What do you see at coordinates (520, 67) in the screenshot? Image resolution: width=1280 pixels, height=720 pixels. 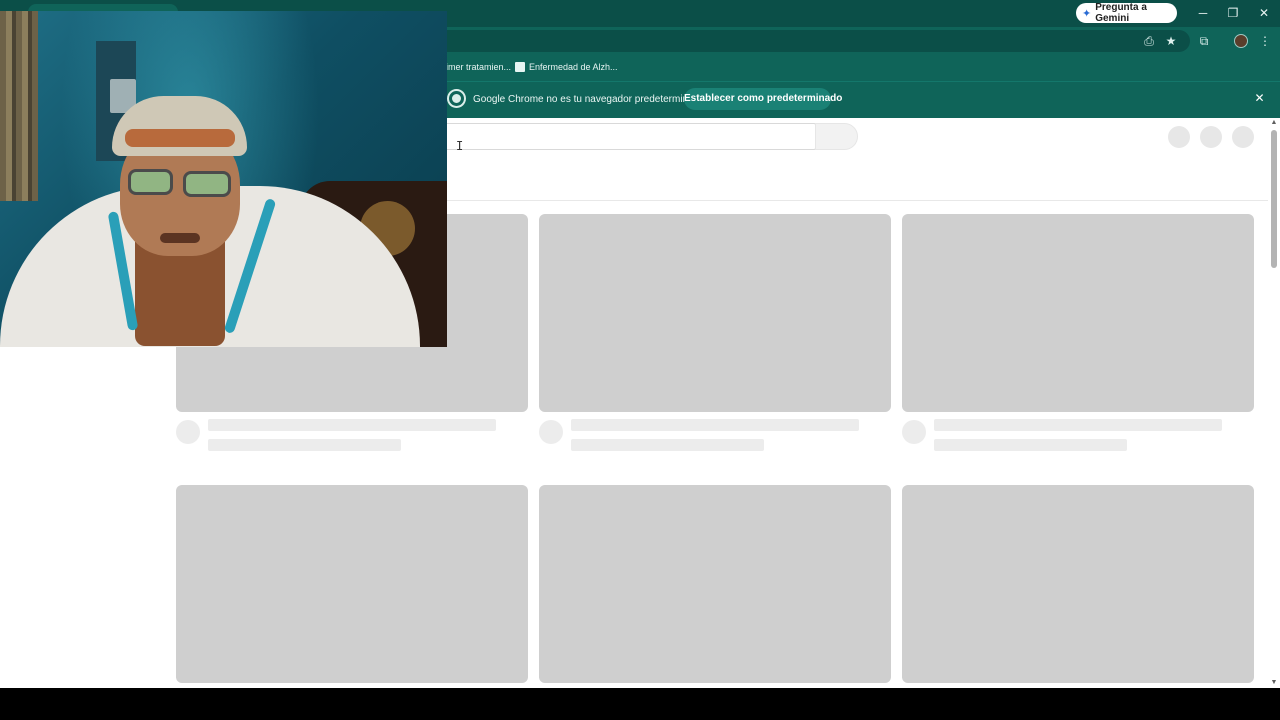 I see `bookmark-favicon-icon` at bounding box center [520, 67].